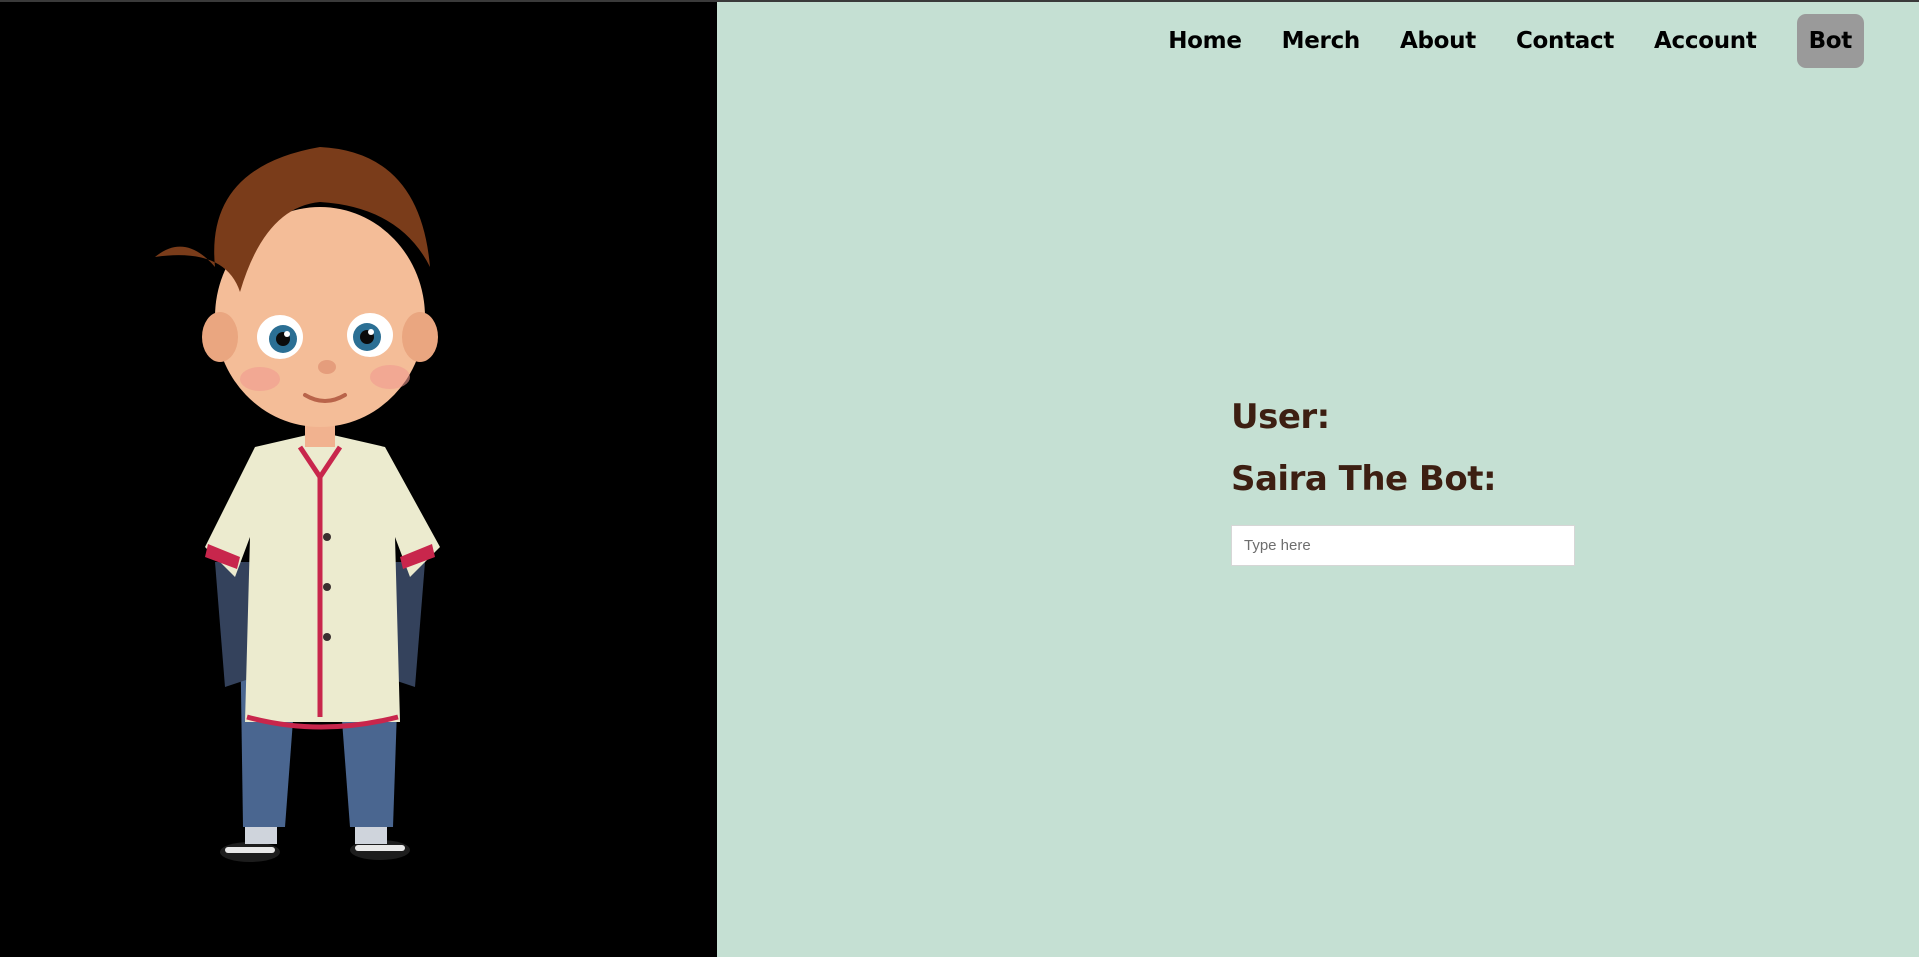  What do you see at coordinates (297, 504) in the screenshot?
I see `cartoon-boy-illustration` at bounding box center [297, 504].